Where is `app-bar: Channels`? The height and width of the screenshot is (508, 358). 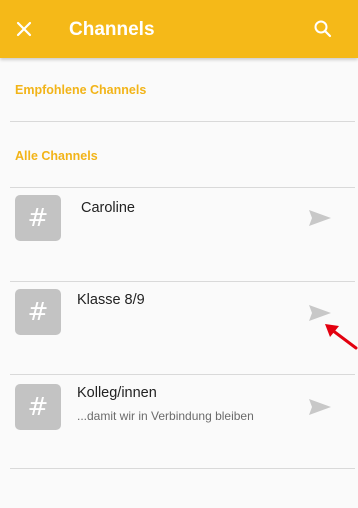 app-bar: Channels is located at coordinates (179, 29).